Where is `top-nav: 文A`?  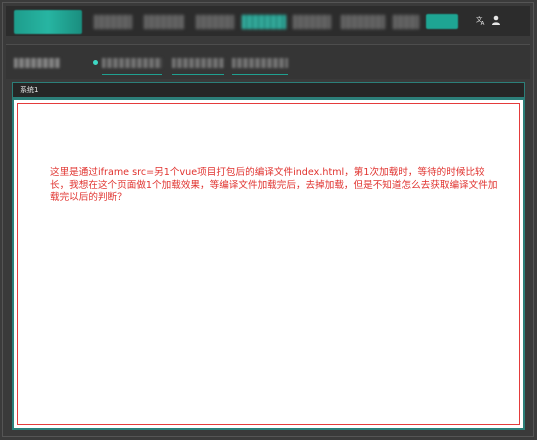 top-nav: 文A is located at coordinates (268, 21).